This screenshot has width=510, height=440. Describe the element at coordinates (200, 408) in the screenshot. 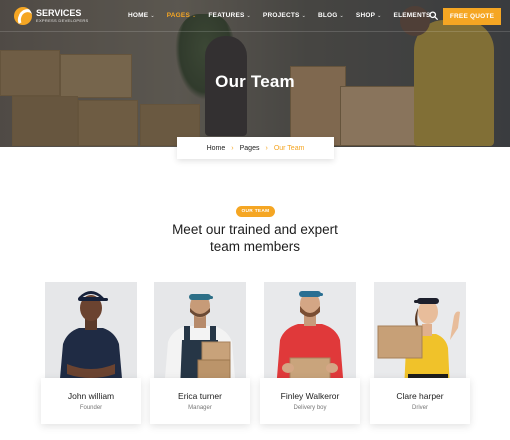

I see `team-member-role: Manager` at that location.